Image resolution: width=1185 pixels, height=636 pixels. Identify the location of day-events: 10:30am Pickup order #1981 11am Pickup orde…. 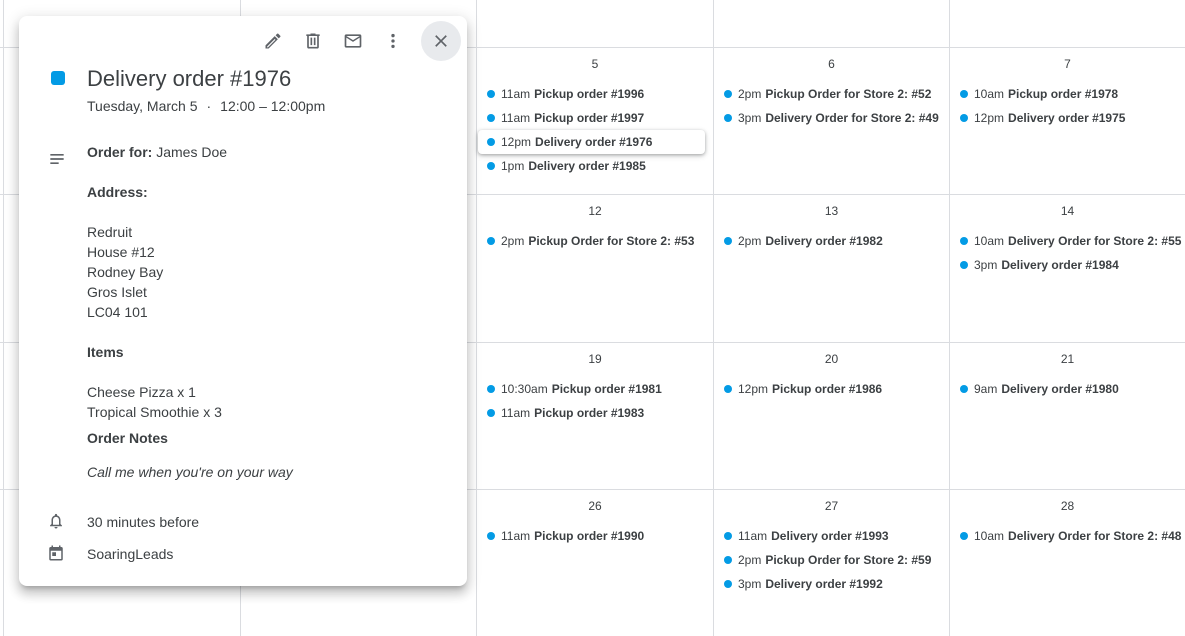
(595, 401).